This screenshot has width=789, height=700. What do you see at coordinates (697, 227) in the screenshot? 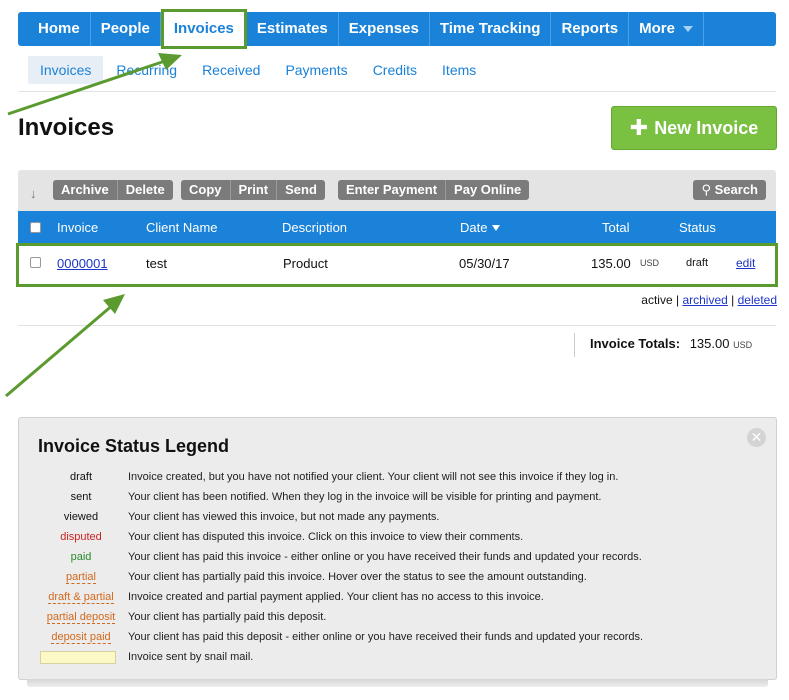
I see `col-status: Status` at bounding box center [697, 227].